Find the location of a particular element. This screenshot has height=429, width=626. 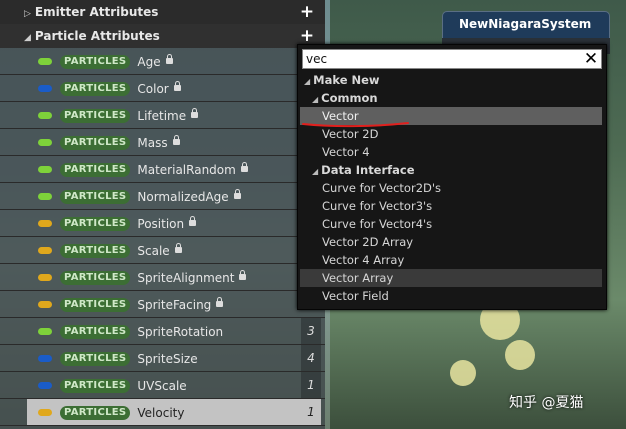

menu-item: Curve for Vector2D's is located at coordinates (451, 188).